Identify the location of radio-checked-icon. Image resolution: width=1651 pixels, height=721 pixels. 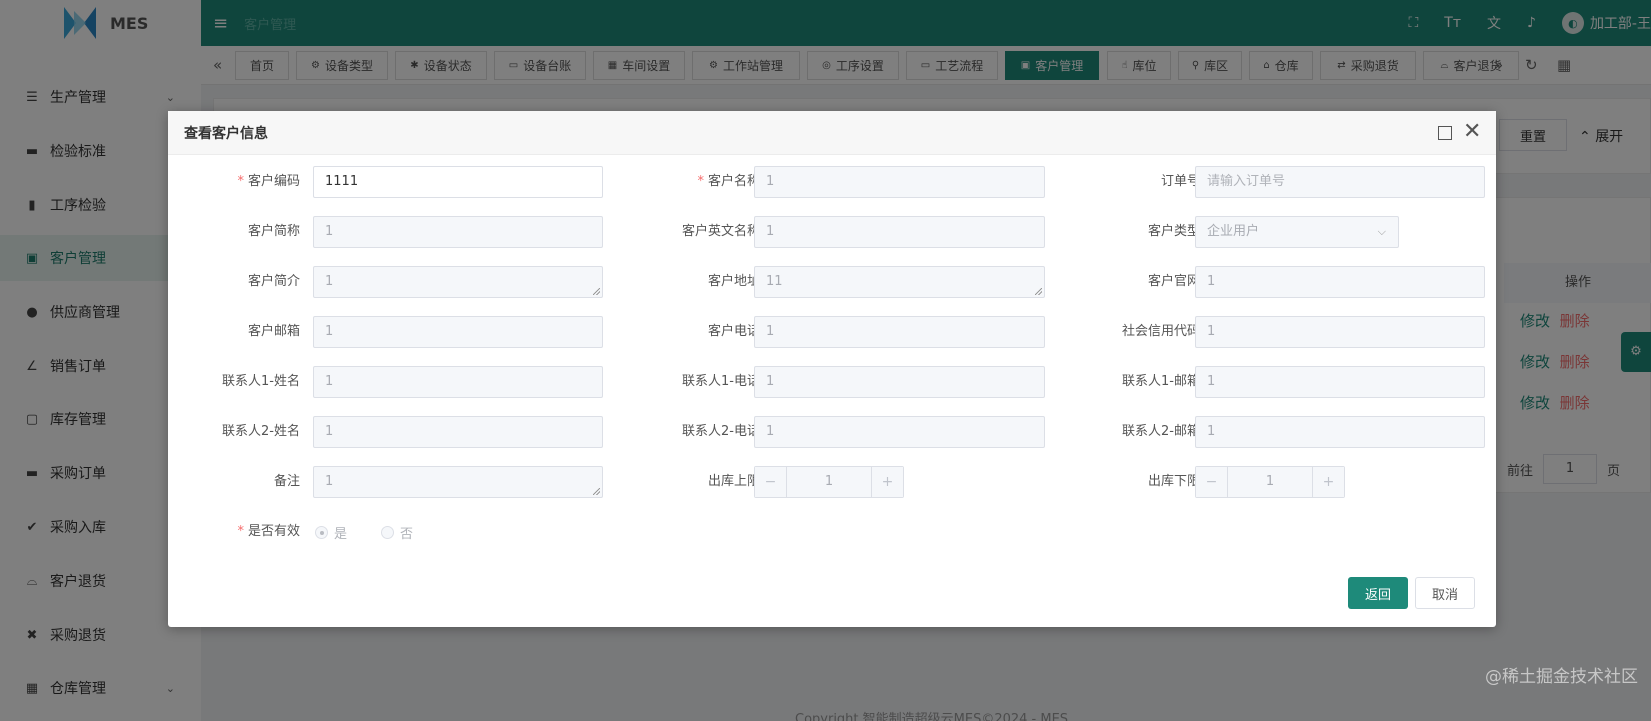
(321, 532).